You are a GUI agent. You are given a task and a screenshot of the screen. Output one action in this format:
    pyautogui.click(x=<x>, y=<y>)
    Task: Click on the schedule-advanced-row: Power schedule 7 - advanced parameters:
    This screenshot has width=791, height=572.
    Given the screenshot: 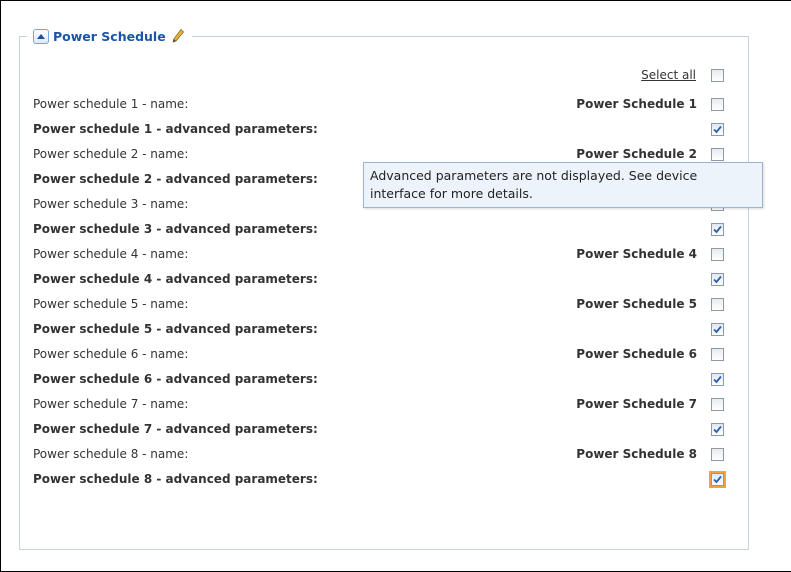 What is the action you would take?
    pyautogui.click(x=388, y=430)
    